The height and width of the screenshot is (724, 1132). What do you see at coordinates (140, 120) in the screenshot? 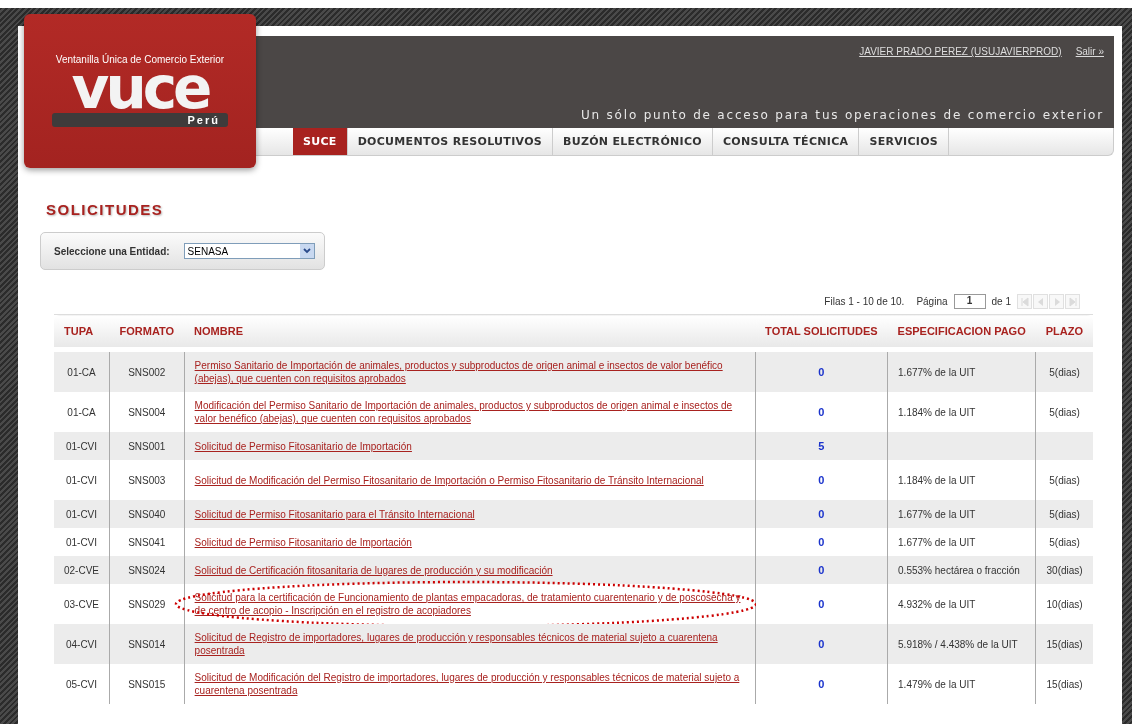
I see `logo-country: Perú` at bounding box center [140, 120].